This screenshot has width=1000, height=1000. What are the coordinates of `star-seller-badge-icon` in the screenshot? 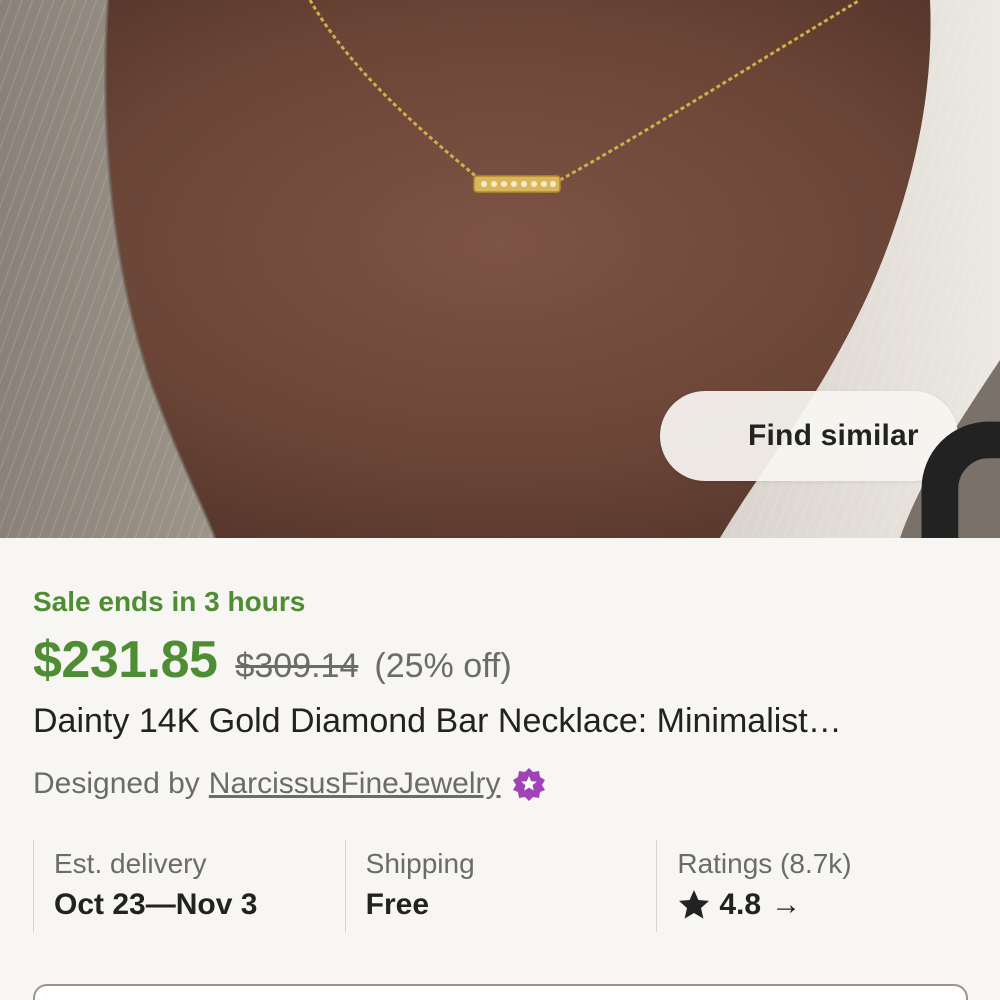 It's located at (529, 784).